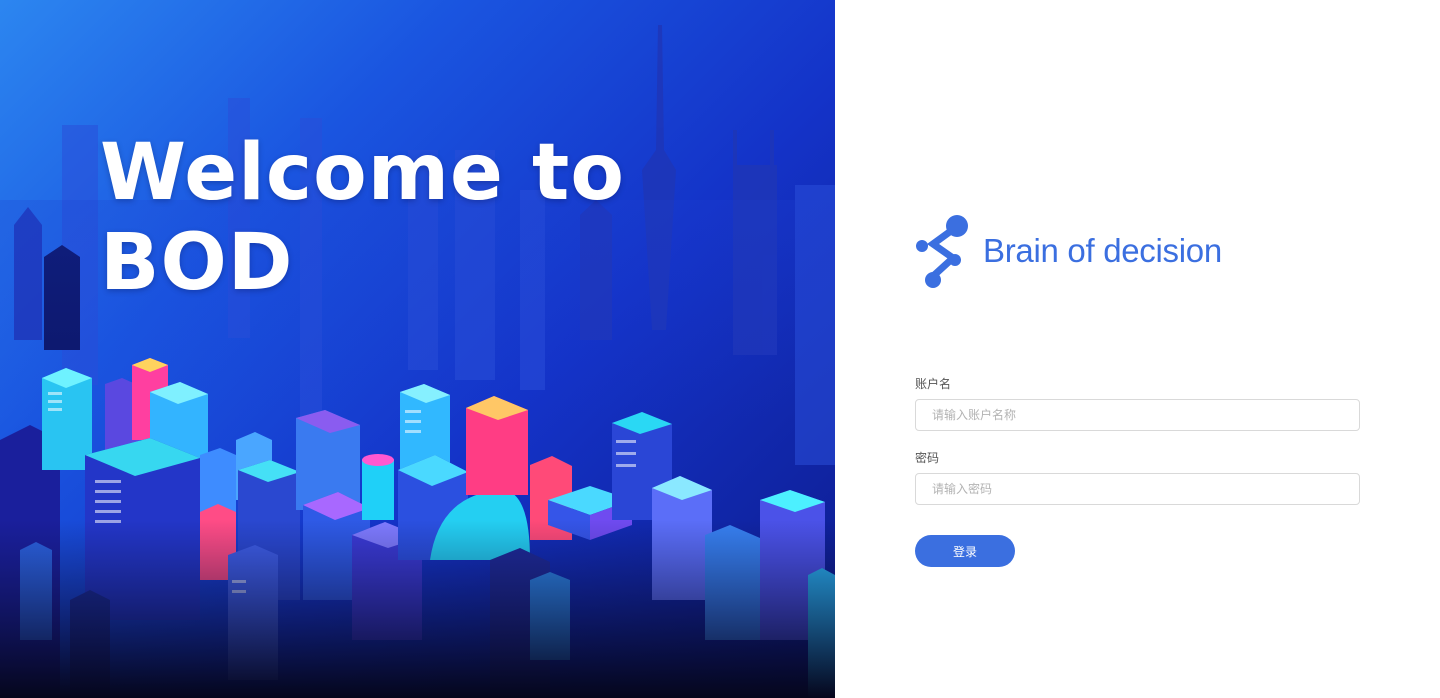 This screenshot has height=698, width=1440. What do you see at coordinates (1137, 489) in the screenshot?
I see `password-input` at bounding box center [1137, 489].